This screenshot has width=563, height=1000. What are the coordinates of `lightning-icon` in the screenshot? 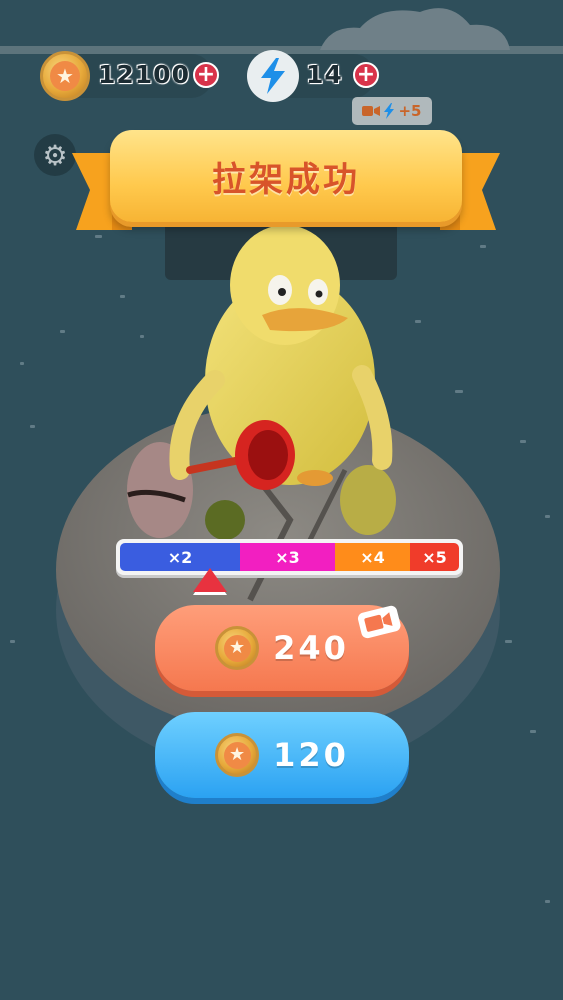 It's located at (273, 76).